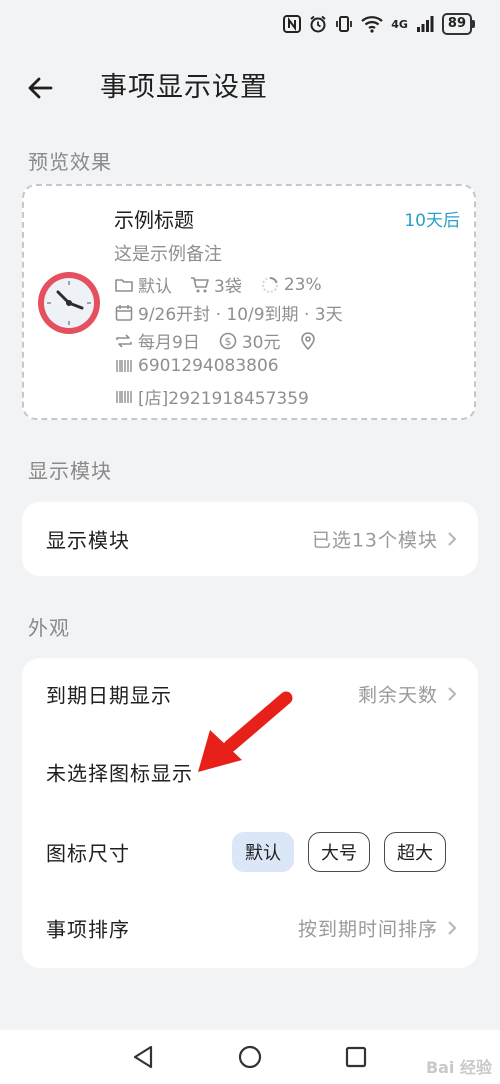  I want to click on modules-section-label: 显示模块, so click(70, 471).